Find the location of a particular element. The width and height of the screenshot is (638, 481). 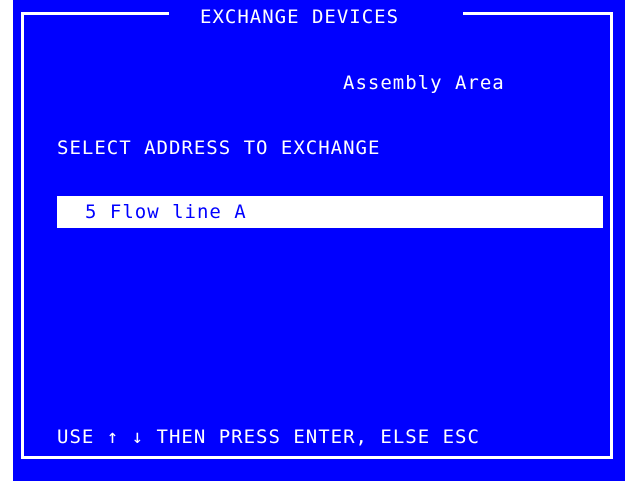

list-item-label: 5 Flow line A is located at coordinates (166, 212).